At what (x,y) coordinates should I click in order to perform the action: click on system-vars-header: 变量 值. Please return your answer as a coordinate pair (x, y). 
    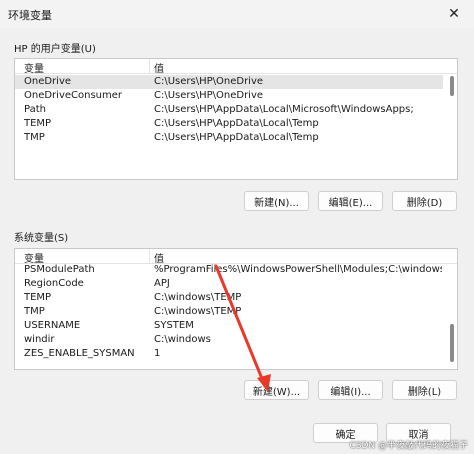
    Looking at the image, I should click on (236, 257).